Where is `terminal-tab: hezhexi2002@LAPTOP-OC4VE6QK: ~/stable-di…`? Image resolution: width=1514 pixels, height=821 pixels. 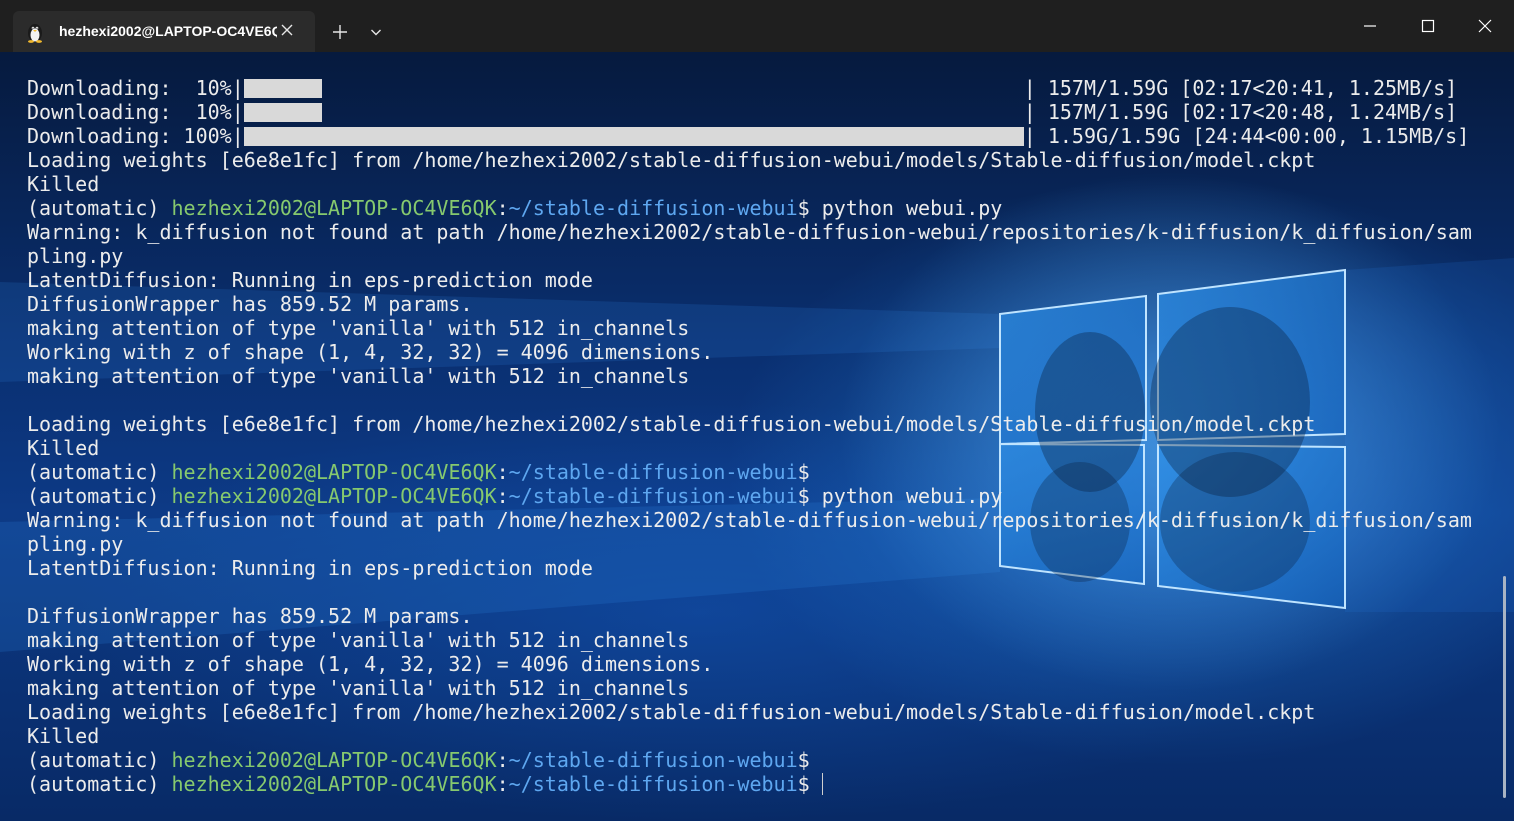
terminal-tab: hezhexi2002@LAPTOP-OC4VE6QK: ~/stable-di… is located at coordinates (164, 31).